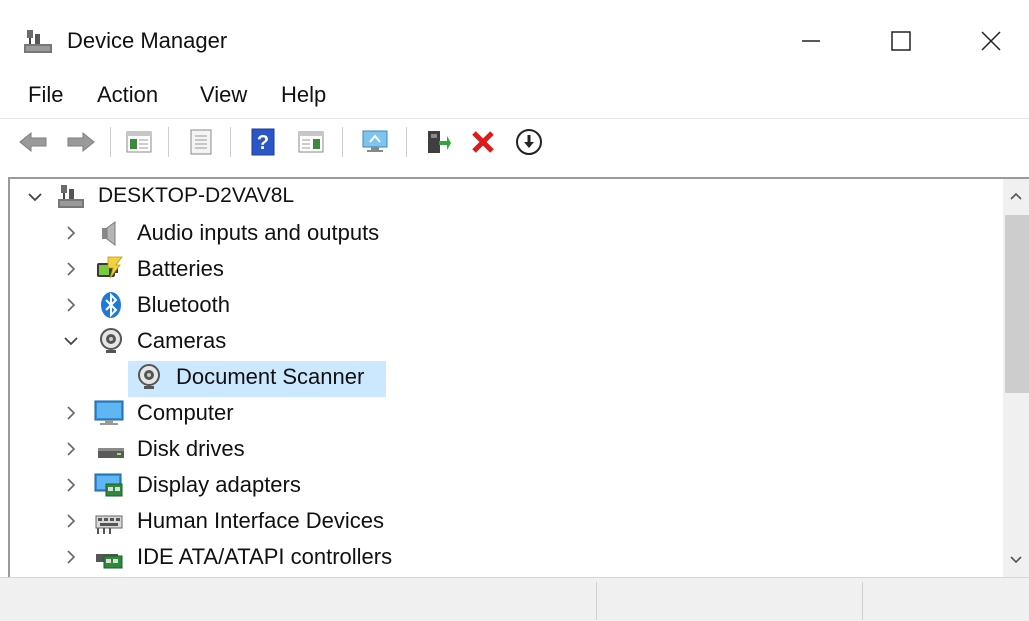 The width and height of the screenshot is (1029, 621). Describe the element at coordinates (127, 95) in the screenshot. I see `menu-action: Action` at that location.